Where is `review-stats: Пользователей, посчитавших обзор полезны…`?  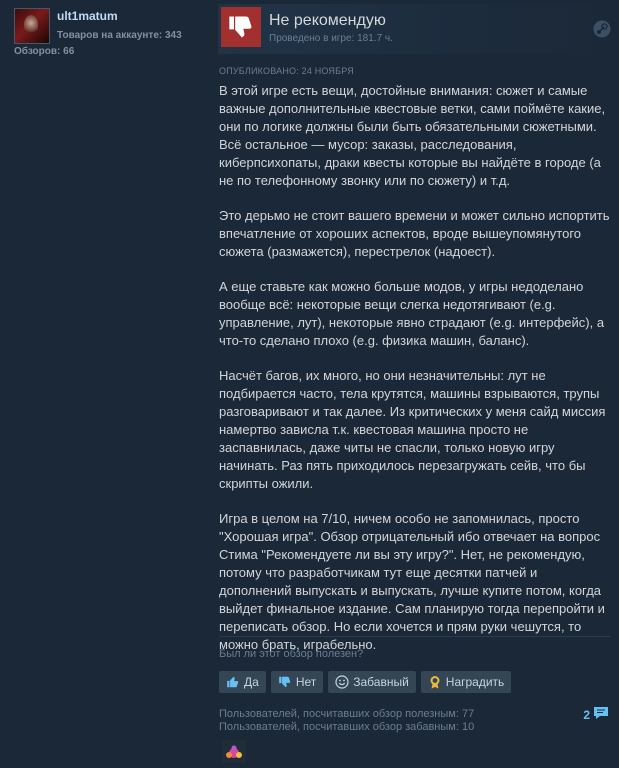
review-stats: Пользователей, посчитавших обзор полезны… is located at coordinates (346, 721).